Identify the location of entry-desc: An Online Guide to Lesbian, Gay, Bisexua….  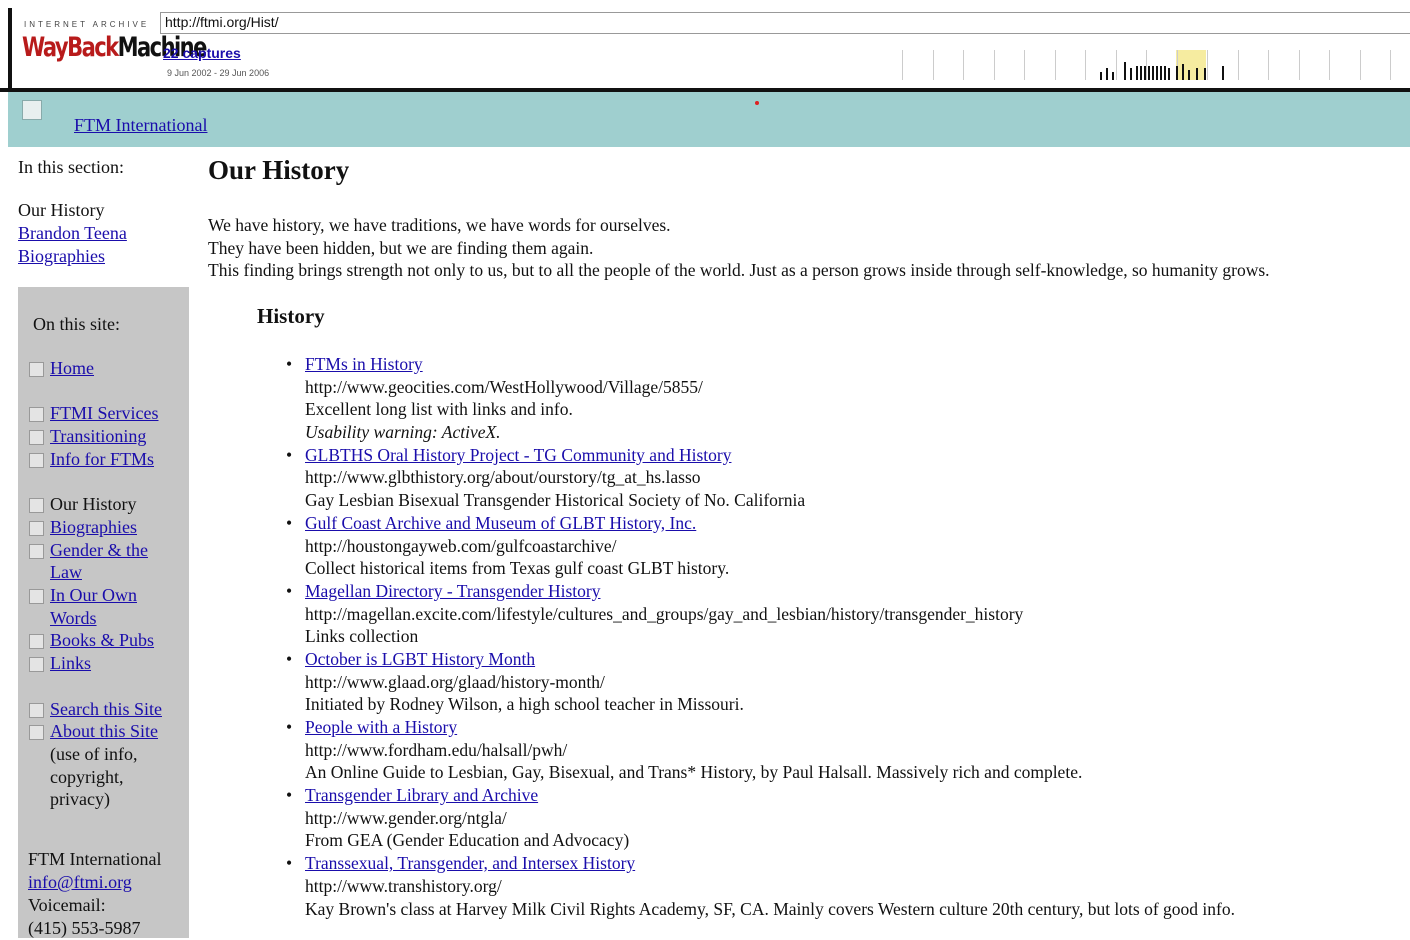
(694, 772).